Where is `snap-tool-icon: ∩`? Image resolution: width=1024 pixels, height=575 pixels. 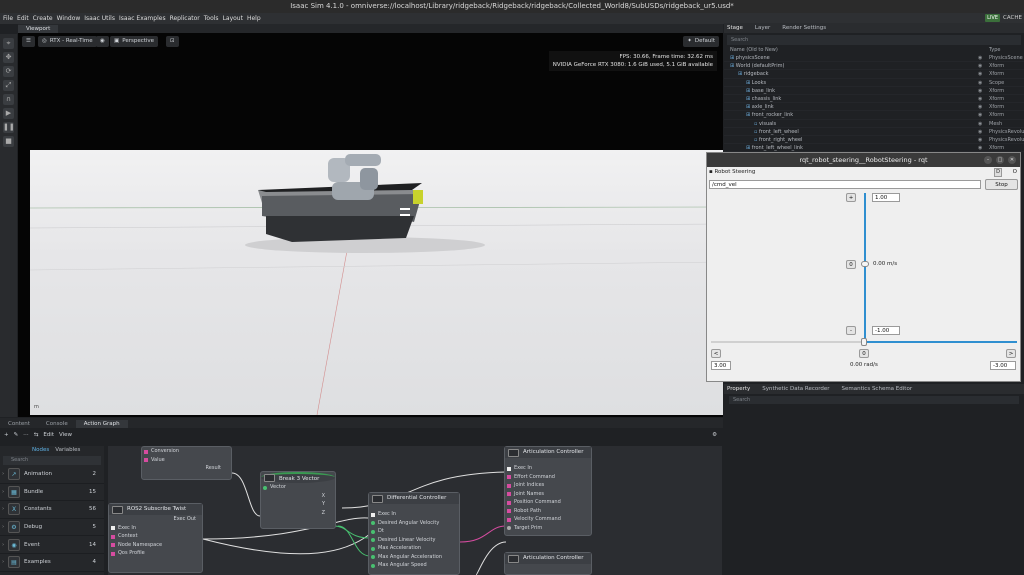 snap-tool-icon: ∩ is located at coordinates (8, 99).